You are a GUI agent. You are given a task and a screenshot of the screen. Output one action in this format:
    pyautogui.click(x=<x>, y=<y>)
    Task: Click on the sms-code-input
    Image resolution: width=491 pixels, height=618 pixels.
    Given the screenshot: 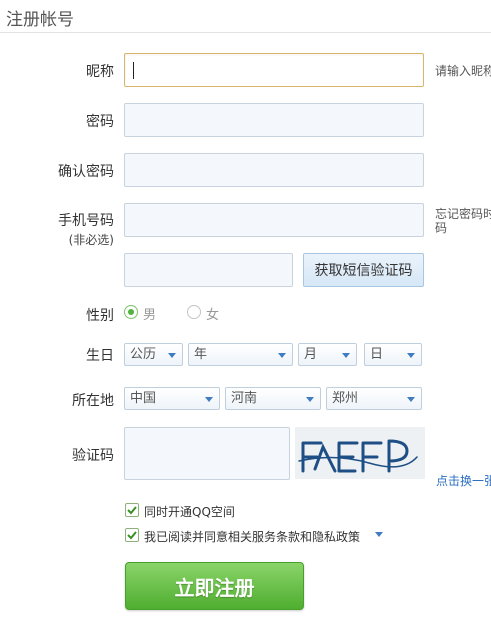 What is the action you would take?
    pyautogui.click(x=208, y=270)
    